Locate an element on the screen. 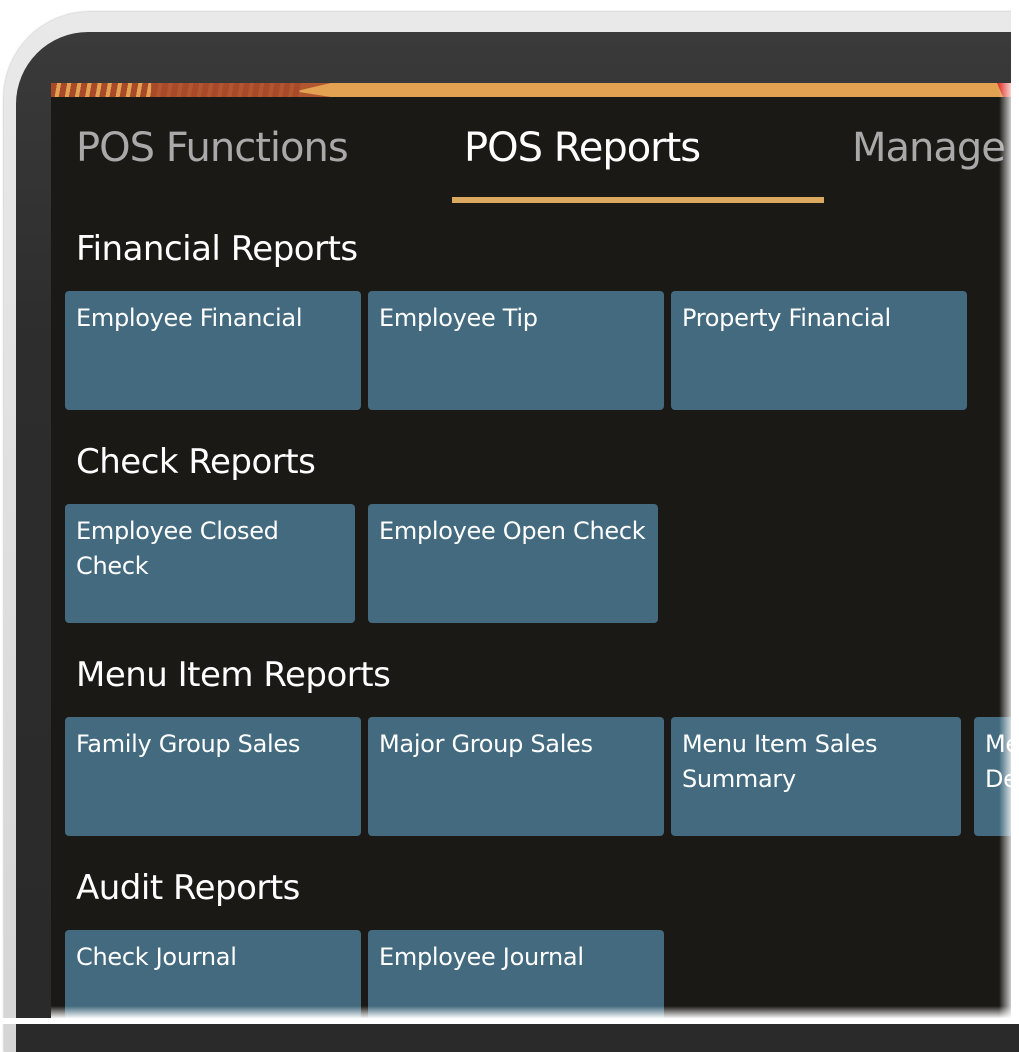  tab-manage: Manage is located at coordinates (929, 148).